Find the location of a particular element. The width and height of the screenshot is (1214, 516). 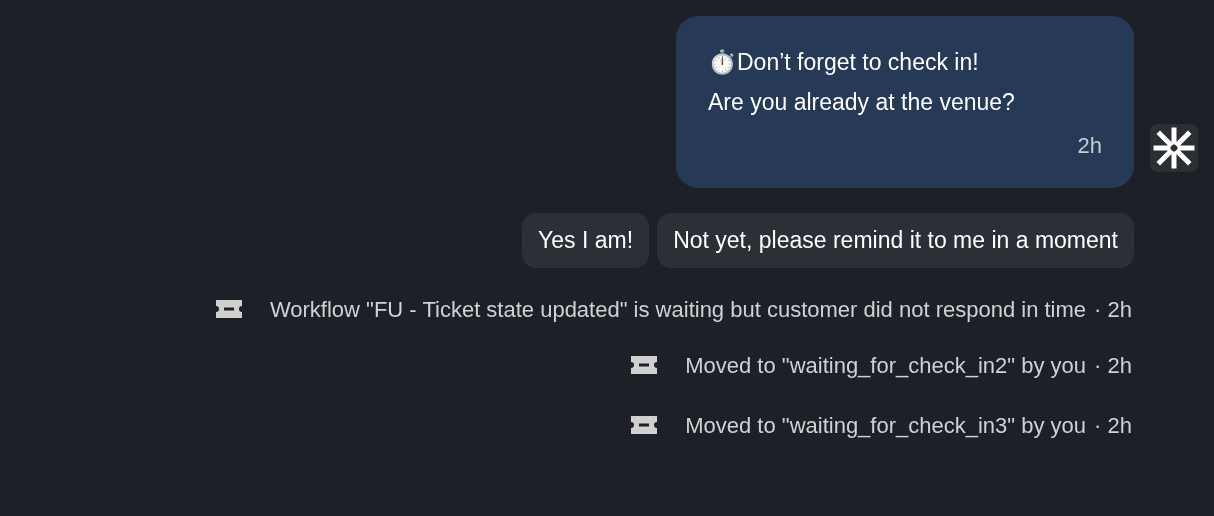

event-text: Moved to "waiting_for_check_in2" by you is located at coordinates (886, 365).